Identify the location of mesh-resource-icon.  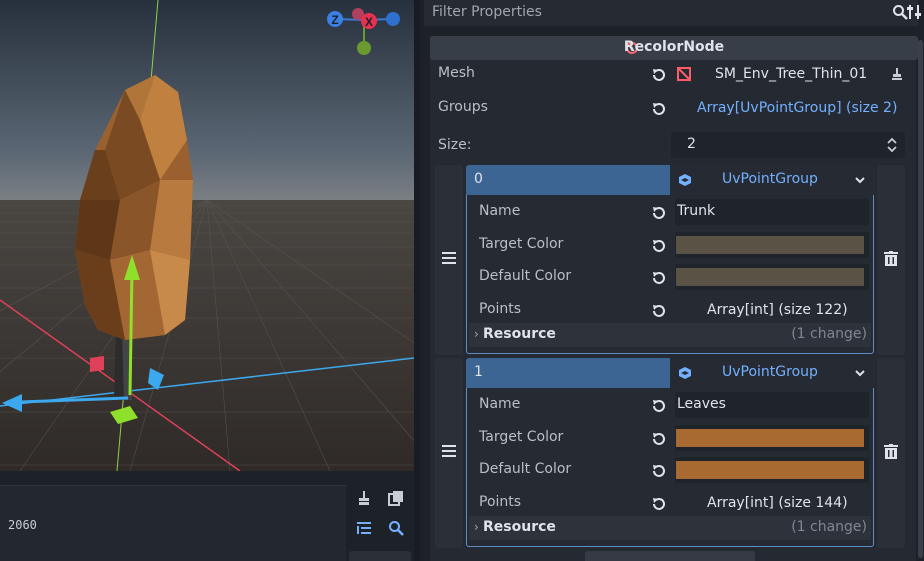
(684, 74).